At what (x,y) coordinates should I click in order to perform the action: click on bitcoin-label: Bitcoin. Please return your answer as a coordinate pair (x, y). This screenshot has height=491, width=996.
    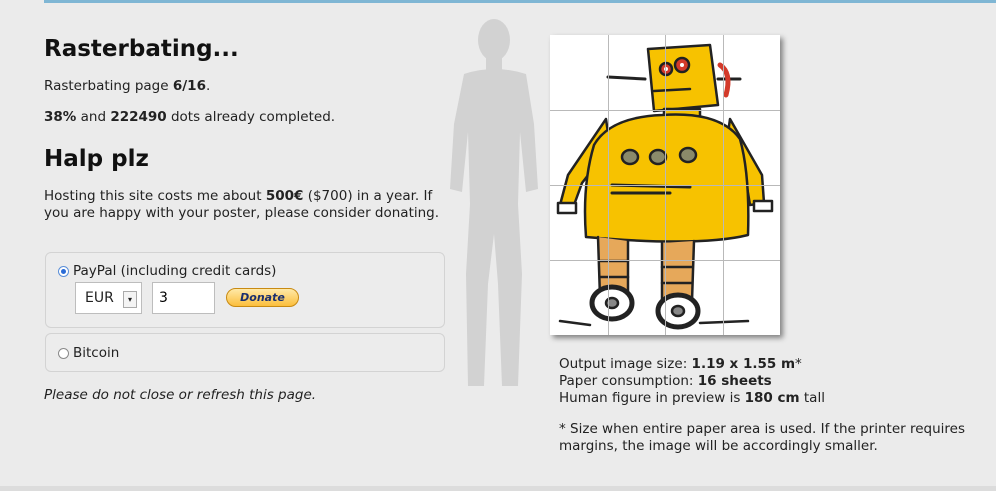
    Looking at the image, I should click on (96, 353).